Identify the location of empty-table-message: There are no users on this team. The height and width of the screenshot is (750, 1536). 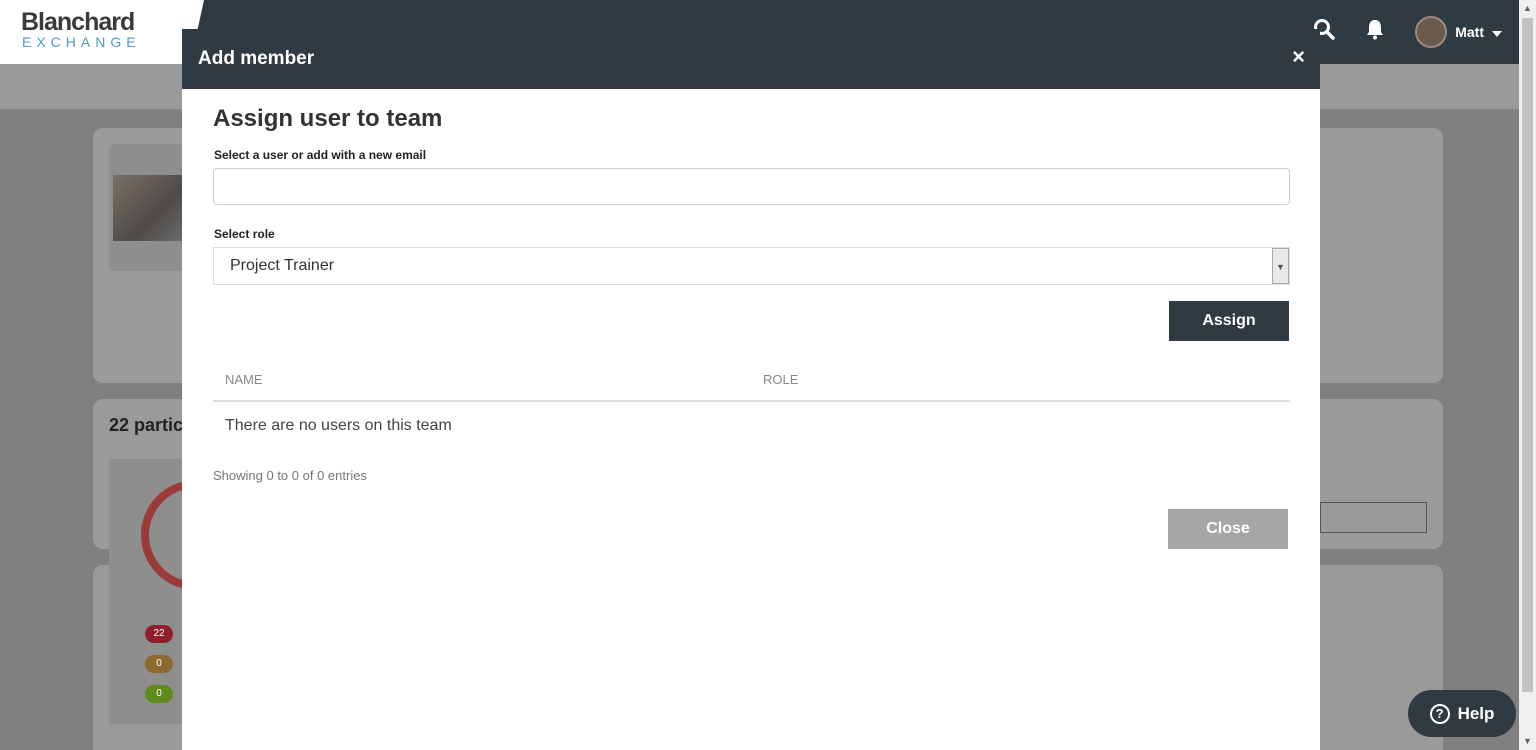
(338, 425).